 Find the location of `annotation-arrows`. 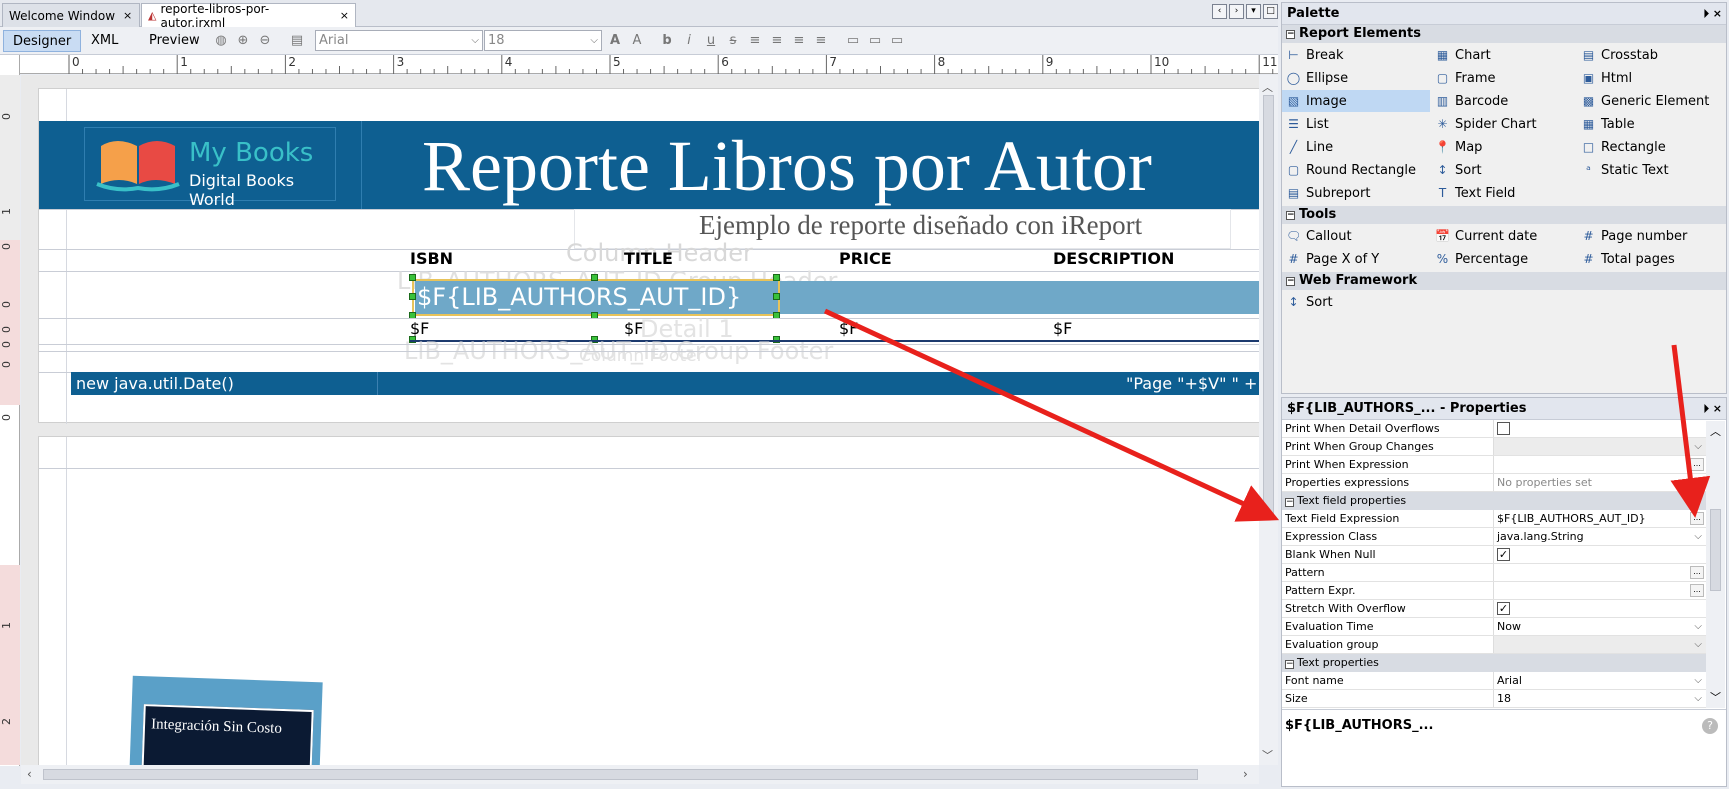

annotation-arrows is located at coordinates (1267, 415).